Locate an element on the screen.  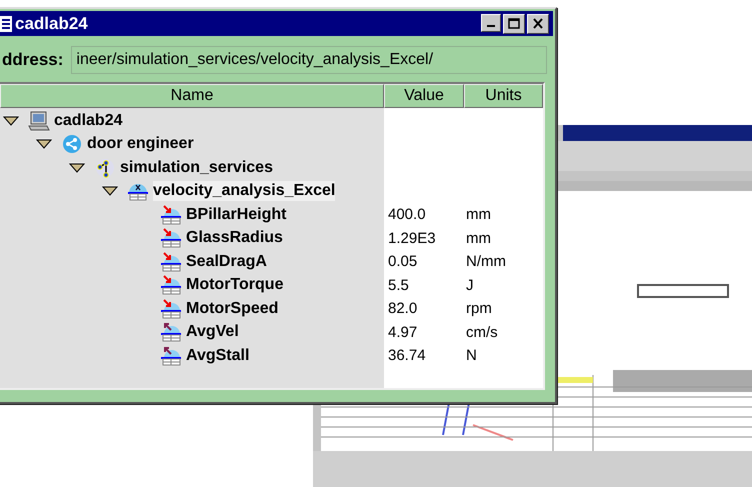
tree-item: BPillarHeight is located at coordinates (236, 214).